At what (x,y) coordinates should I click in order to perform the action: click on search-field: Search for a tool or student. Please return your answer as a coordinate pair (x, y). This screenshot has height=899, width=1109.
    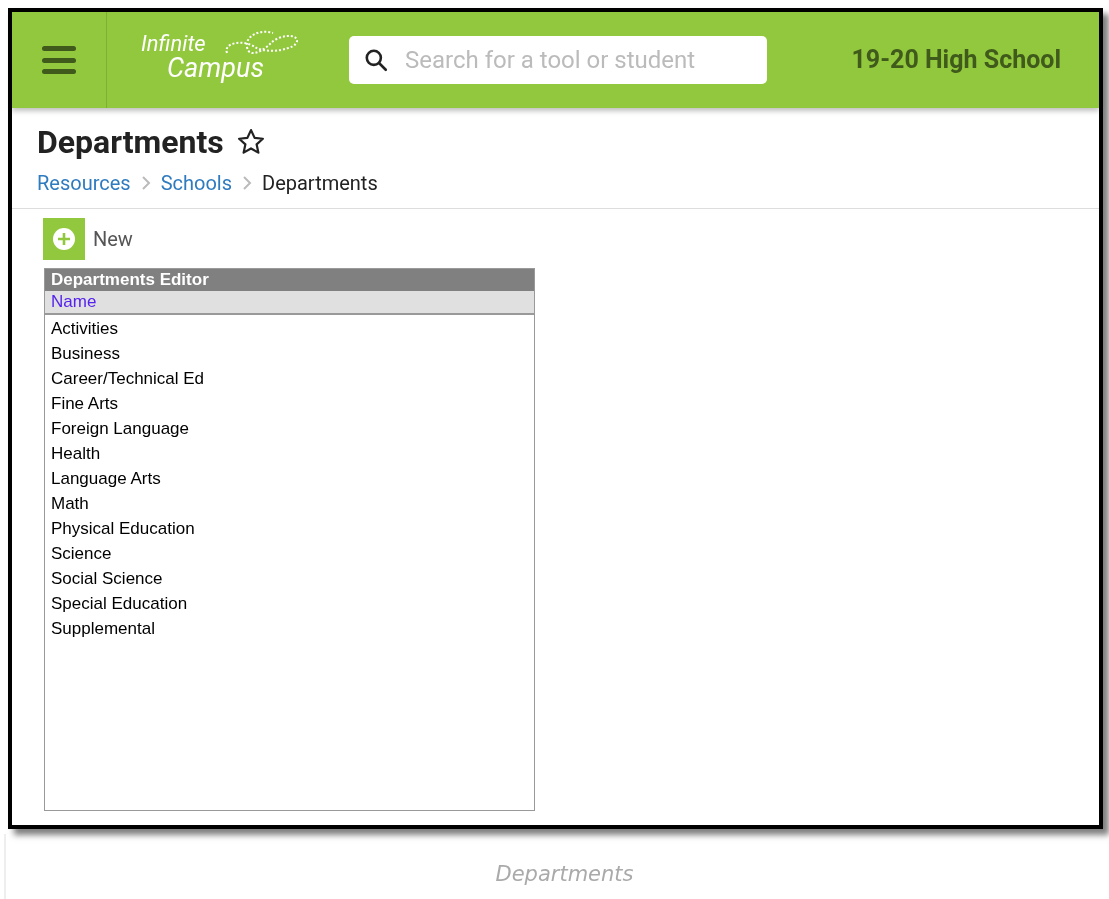
    Looking at the image, I should click on (558, 60).